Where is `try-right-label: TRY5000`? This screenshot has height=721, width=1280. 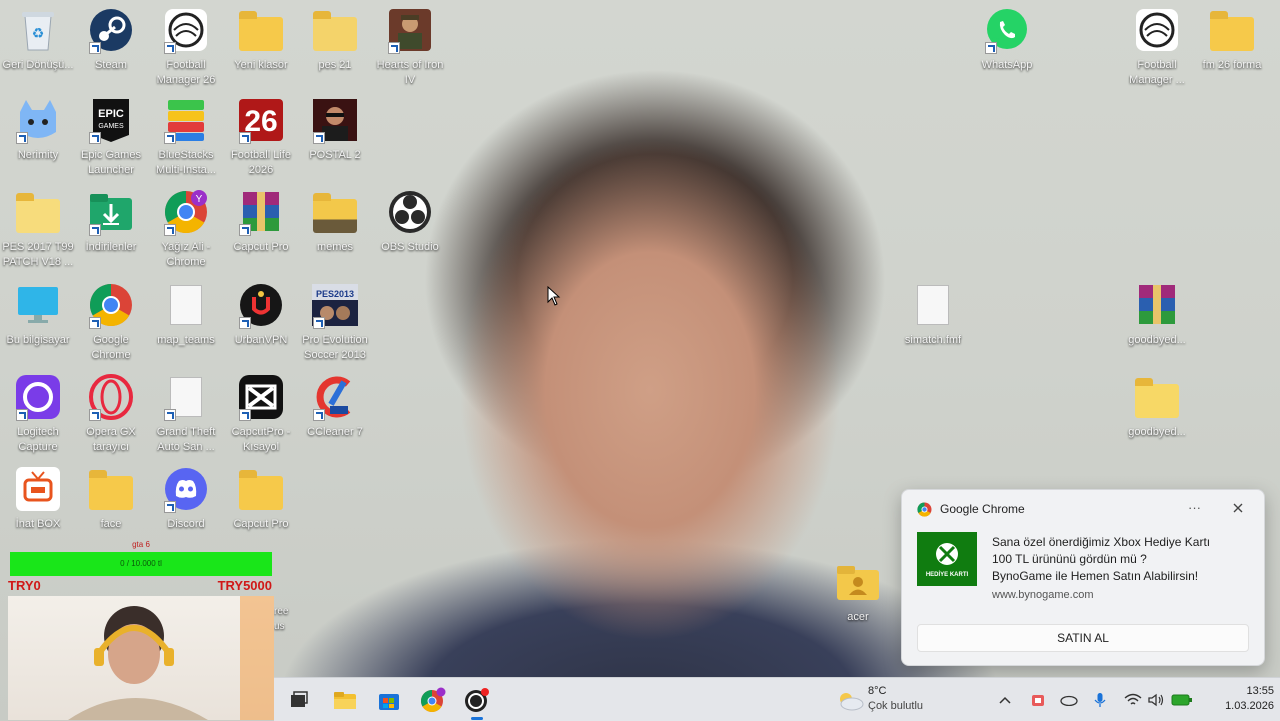
try-right-label: TRY5000 is located at coordinates (244, 585).